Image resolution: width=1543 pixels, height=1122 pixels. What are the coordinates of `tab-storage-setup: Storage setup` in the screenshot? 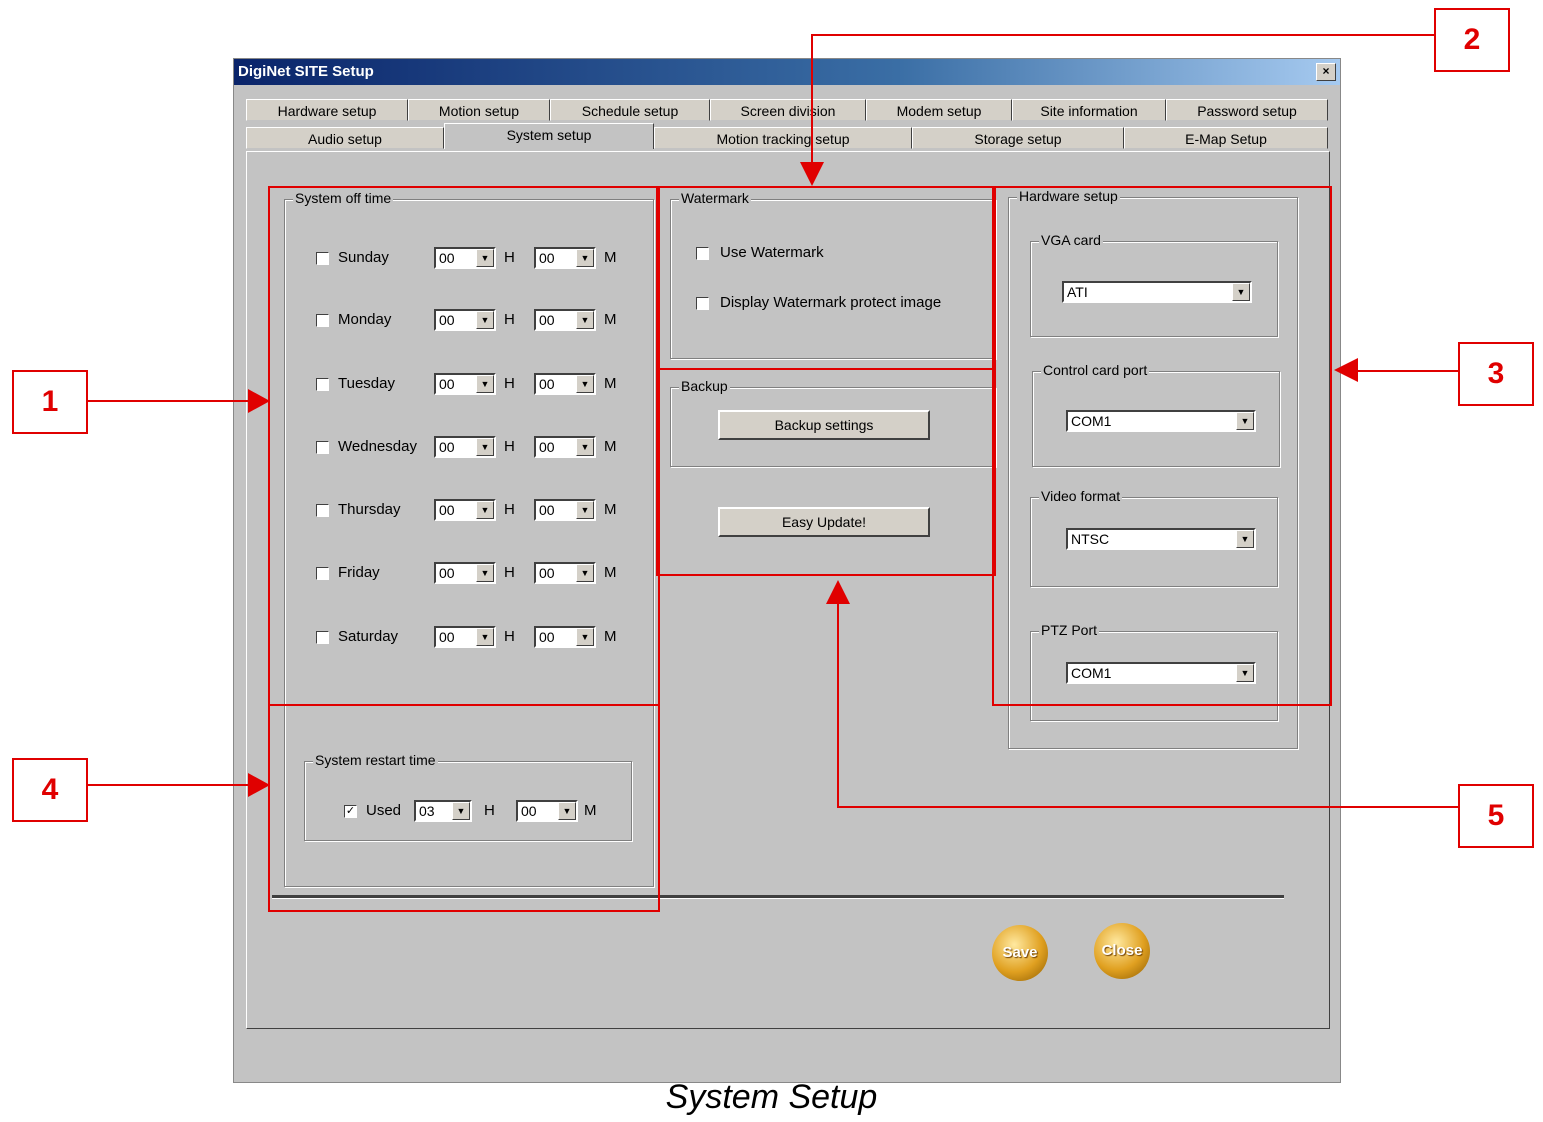 It's located at (1018, 138).